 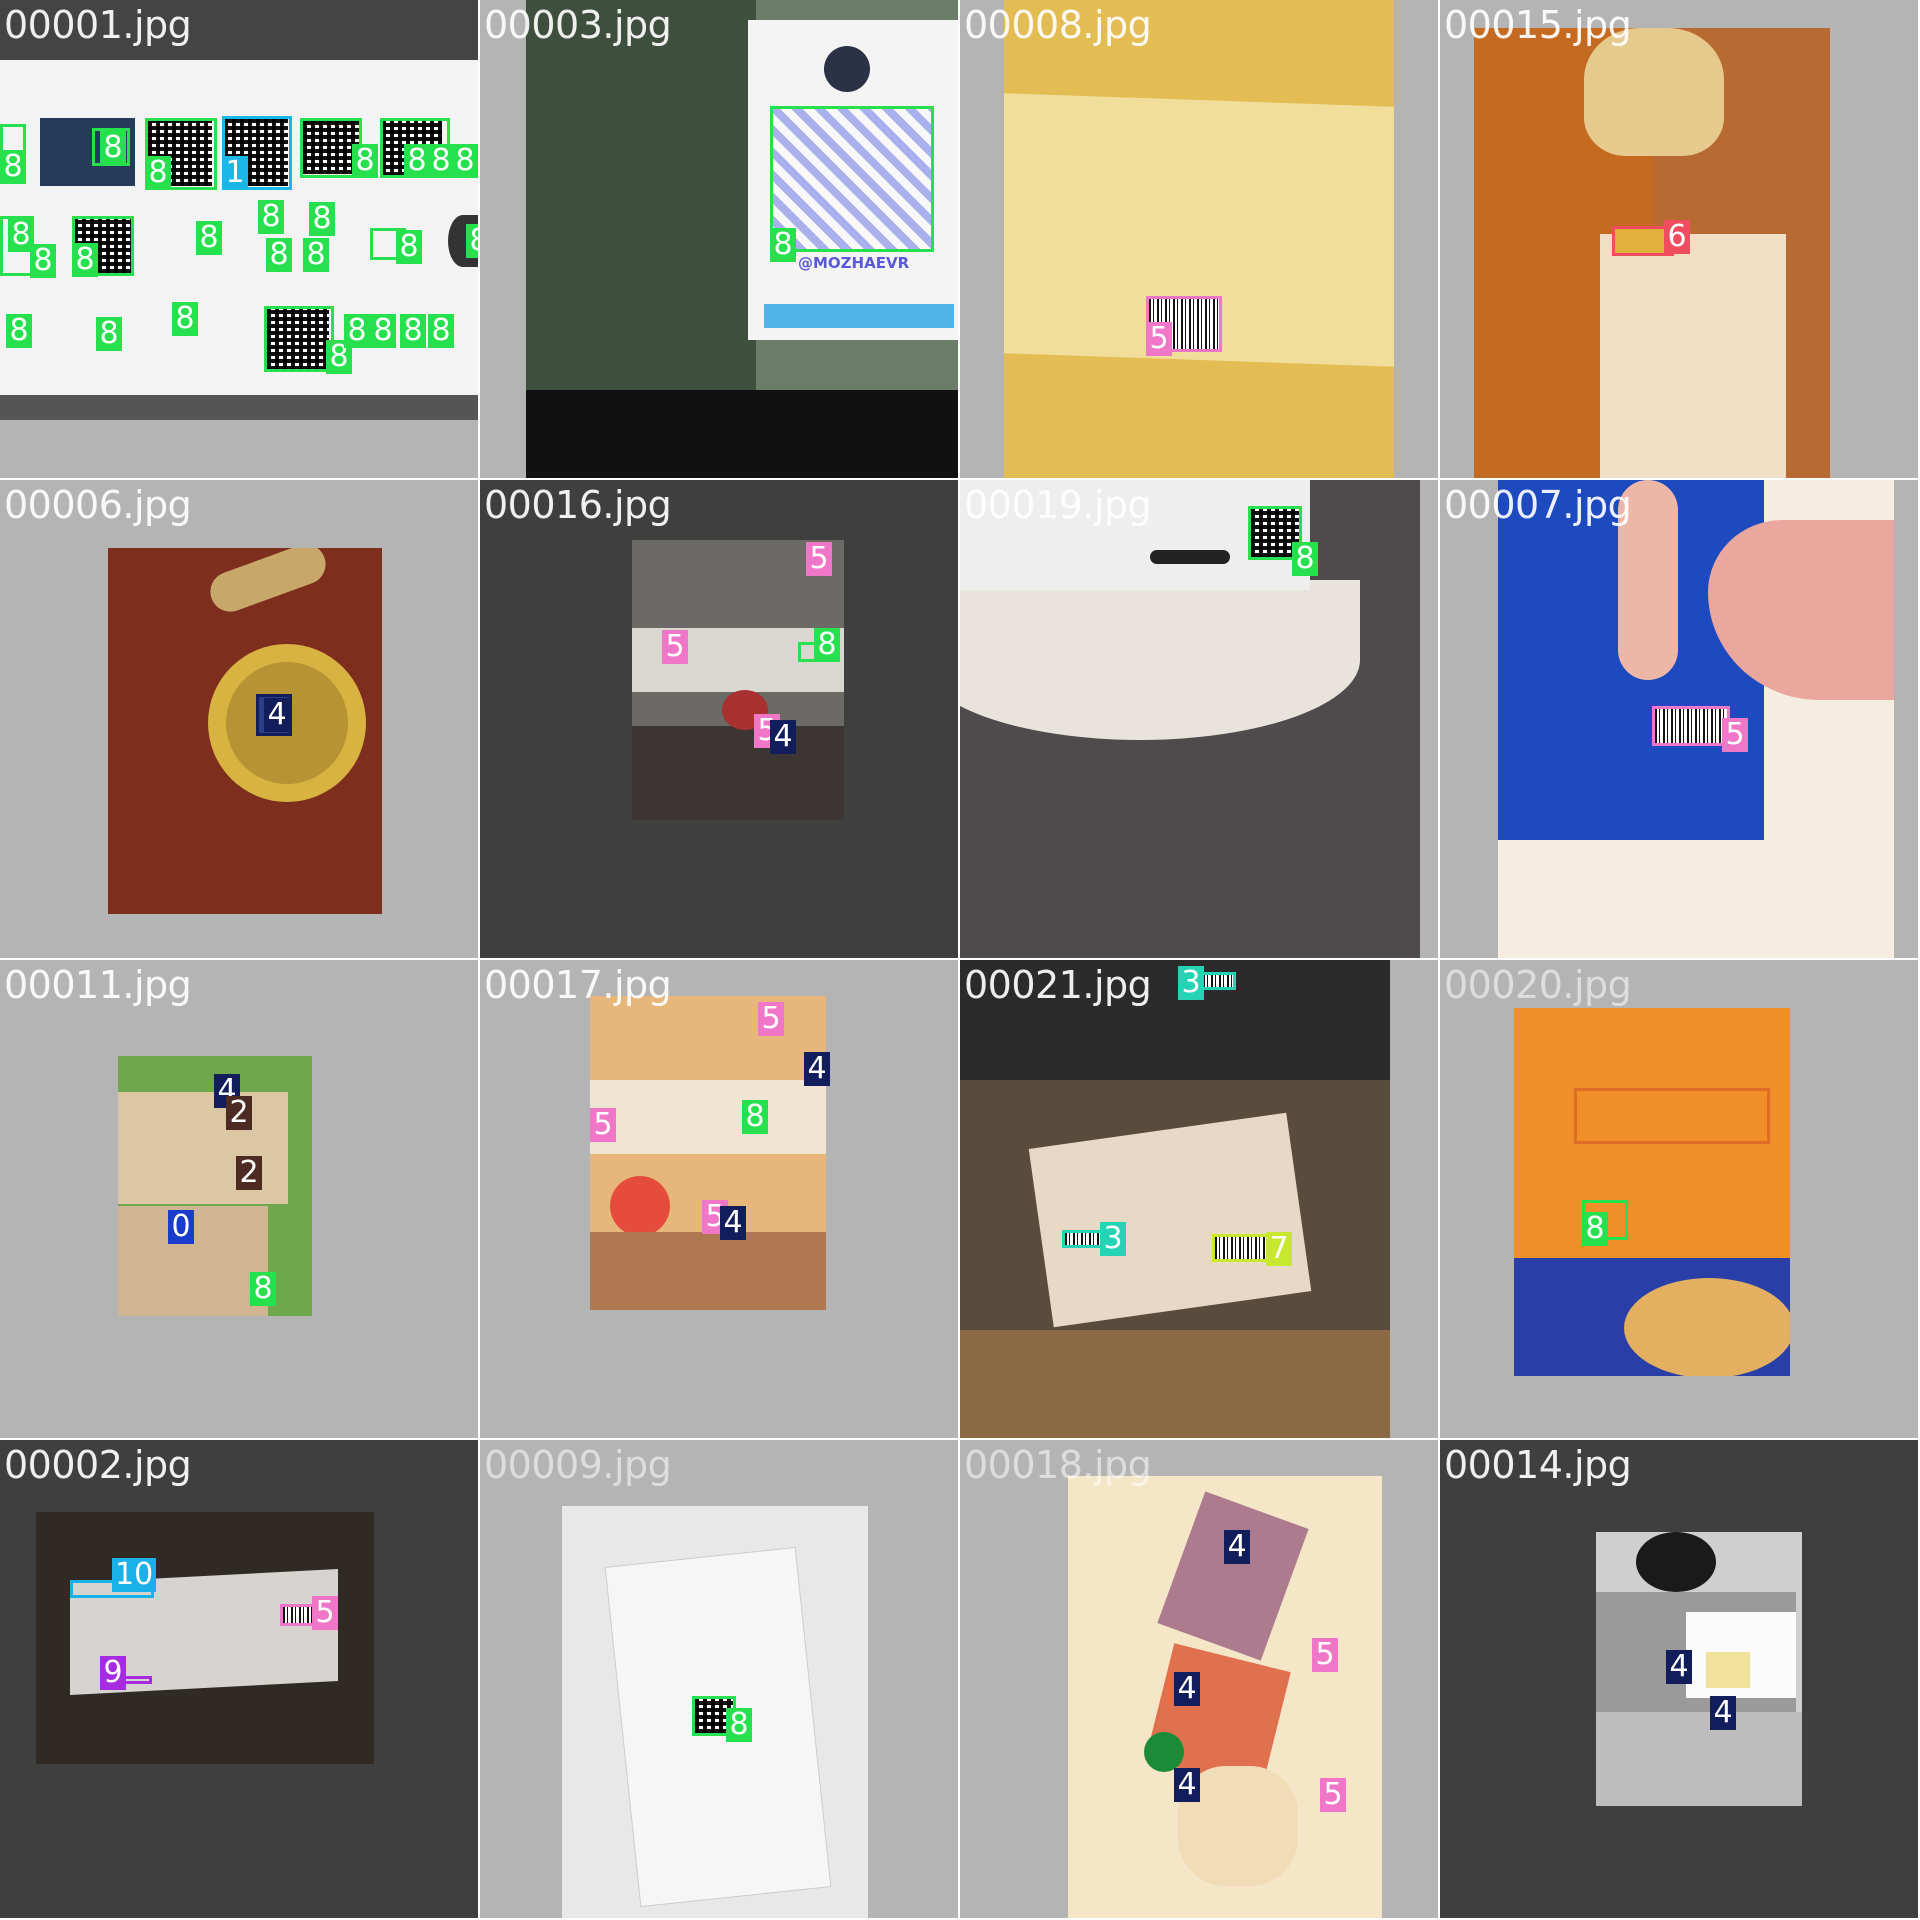 What do you see at coordinates (578, 505) in the screenshot?
I see `tile-filename: 00016.jpg` at bounding box center [578, 505].